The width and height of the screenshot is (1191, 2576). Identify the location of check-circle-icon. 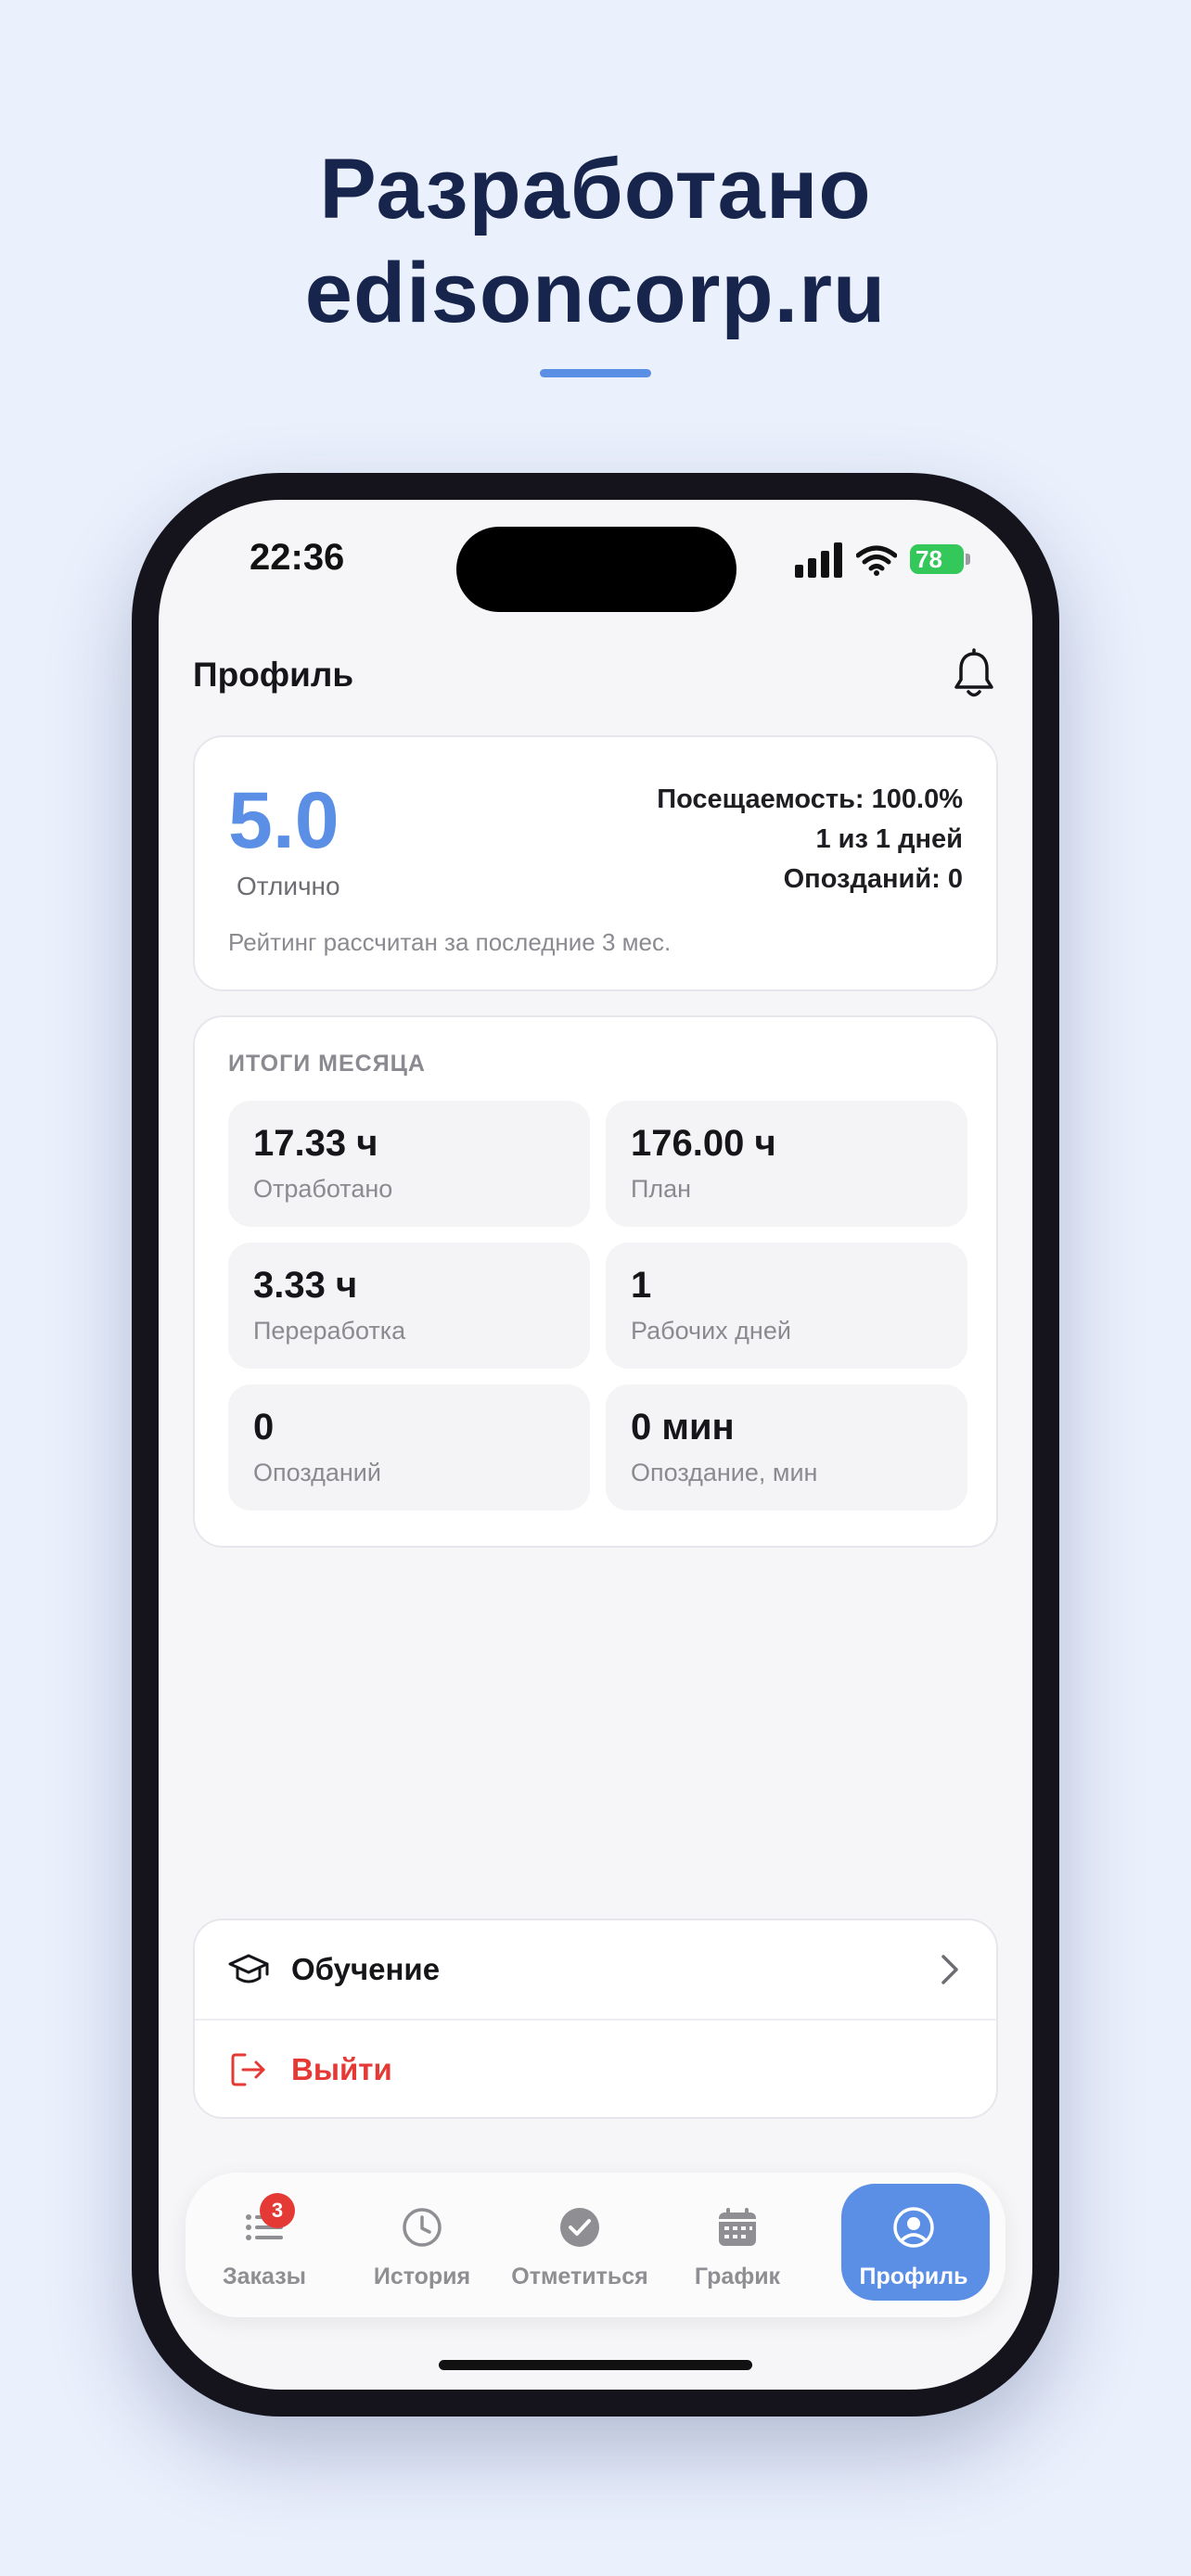
(579, 2227).